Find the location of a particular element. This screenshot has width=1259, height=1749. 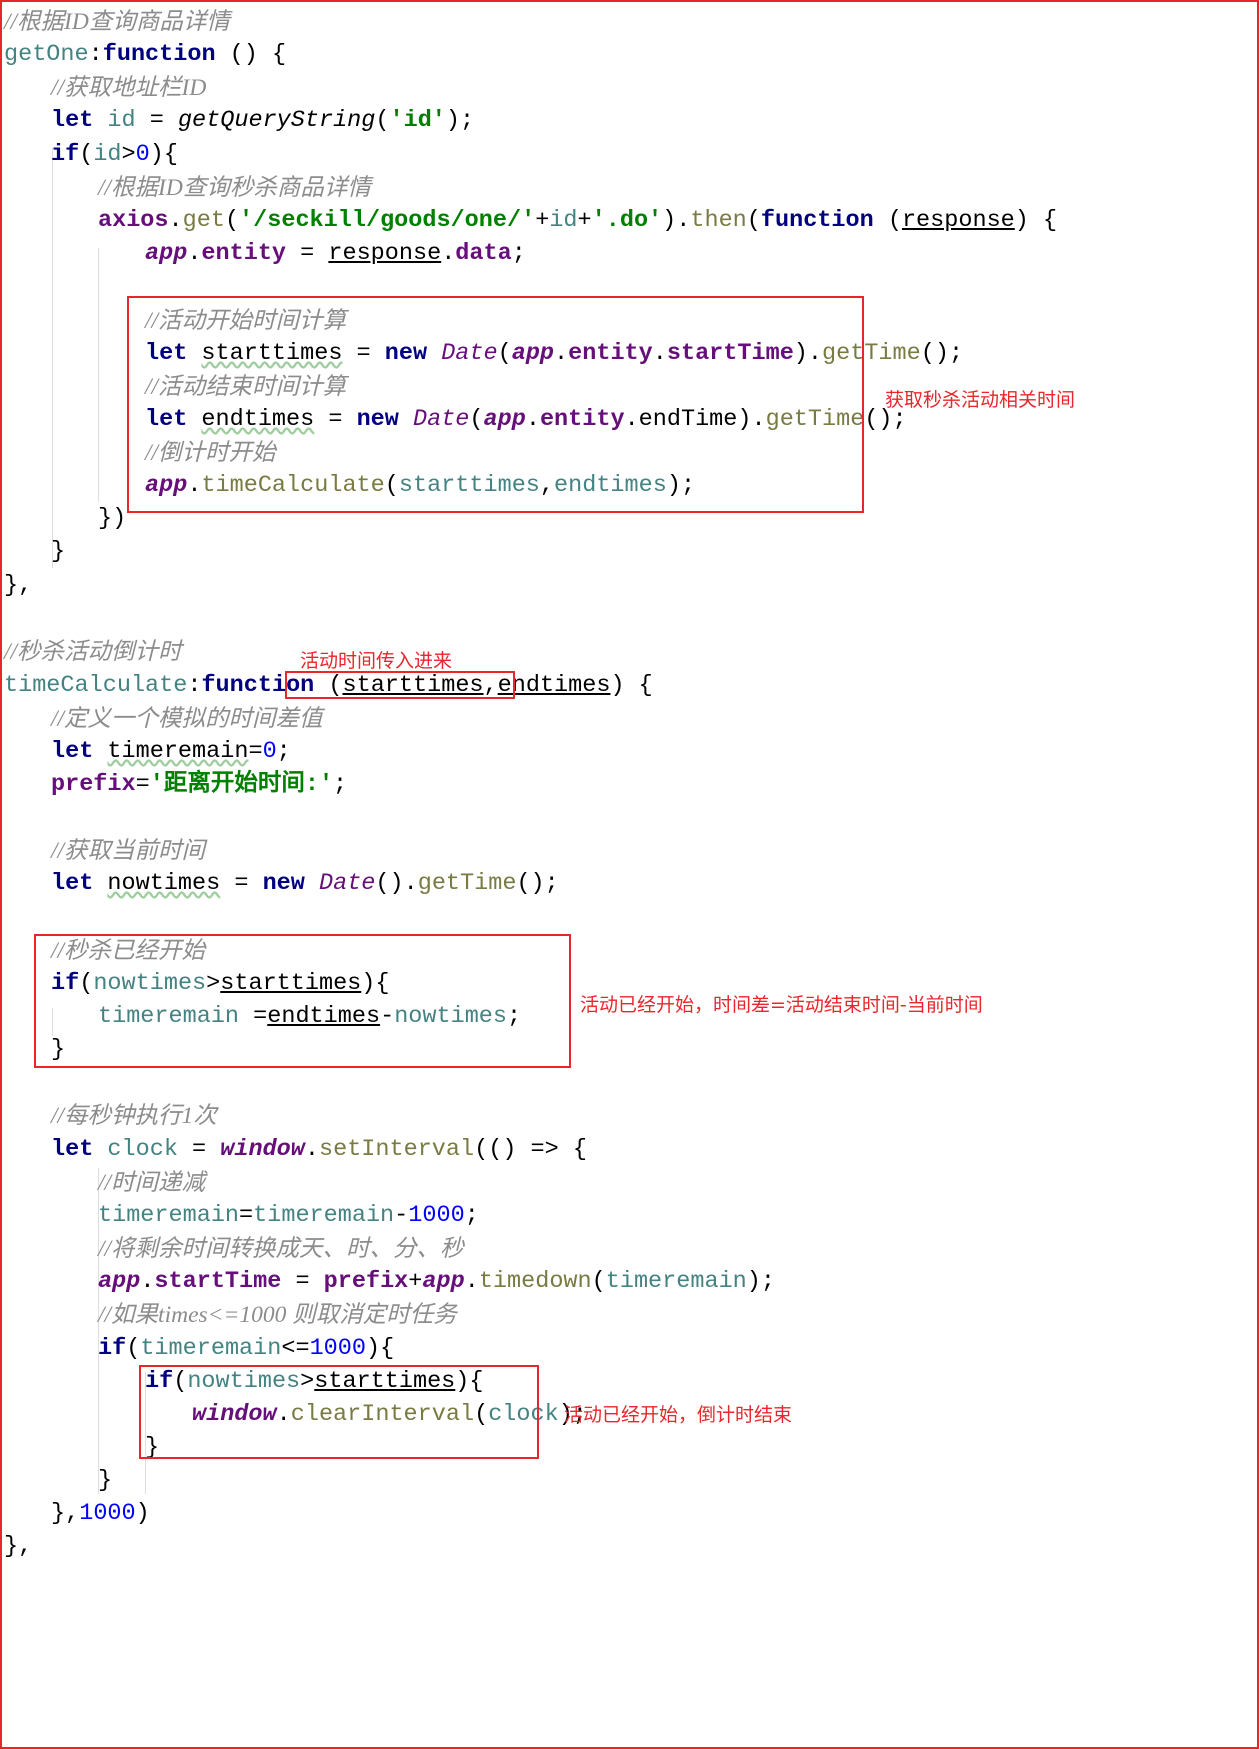

code-line-let-clock: let clock = window.setInterval(() => { is located at coordinates (319, 1150).